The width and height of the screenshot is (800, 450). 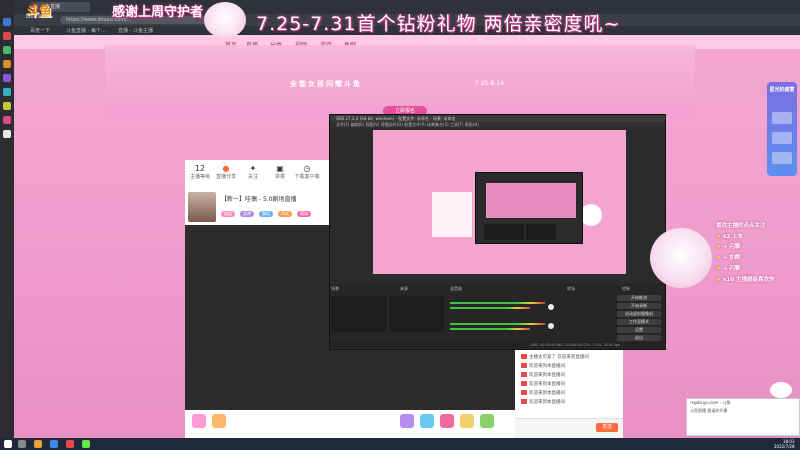 What do you see at coordinates (285, 214) in the screenshot?
I see `room-tag: 声优` at bounding box center [285, 214].